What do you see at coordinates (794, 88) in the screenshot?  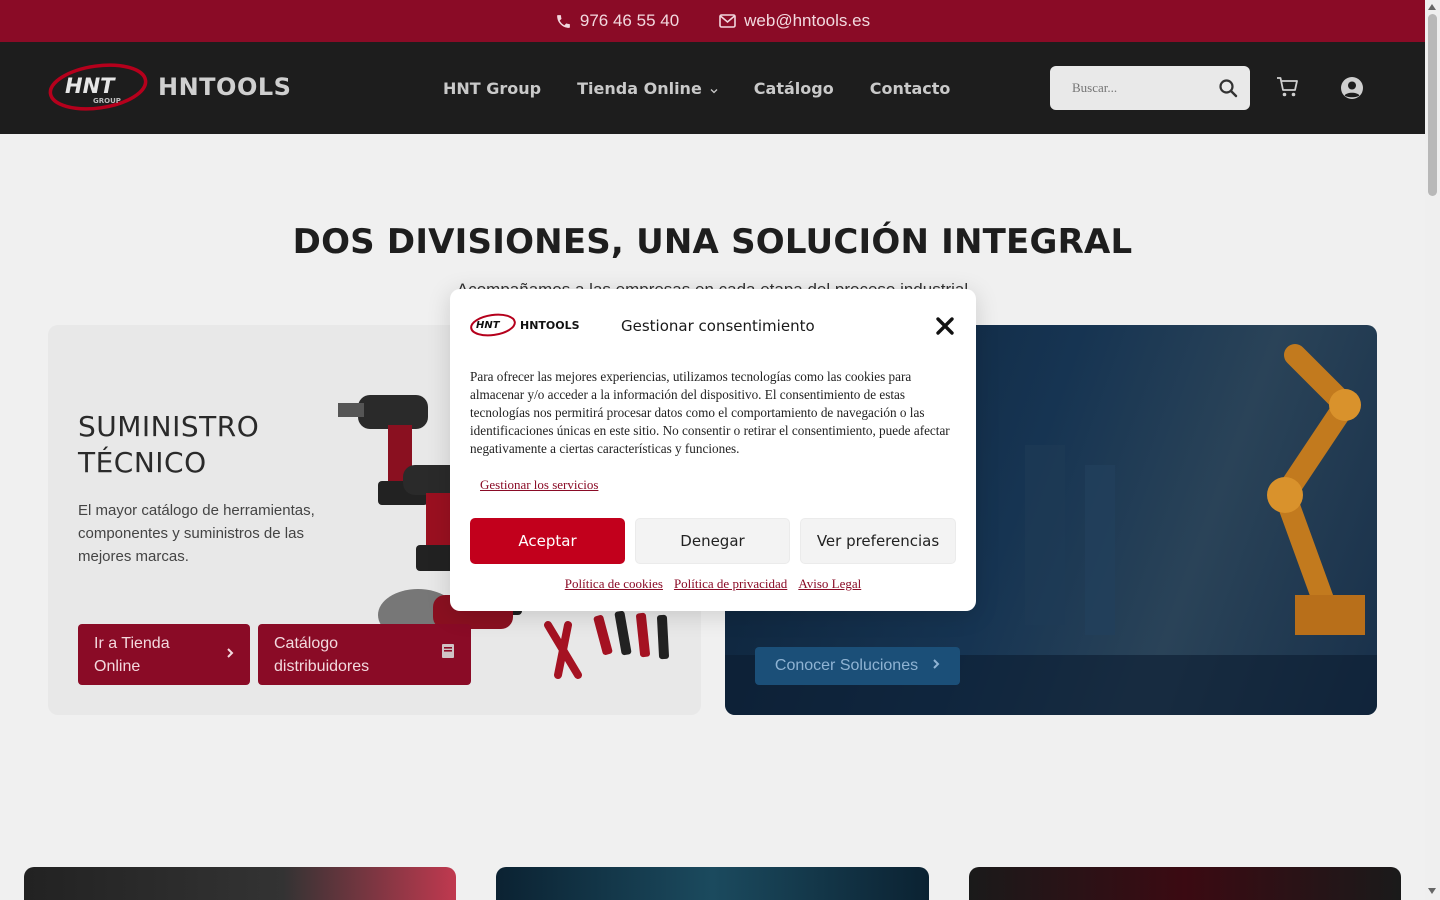 I see `nav-catalogo: Catálogo` at bounding box center [794, 88].